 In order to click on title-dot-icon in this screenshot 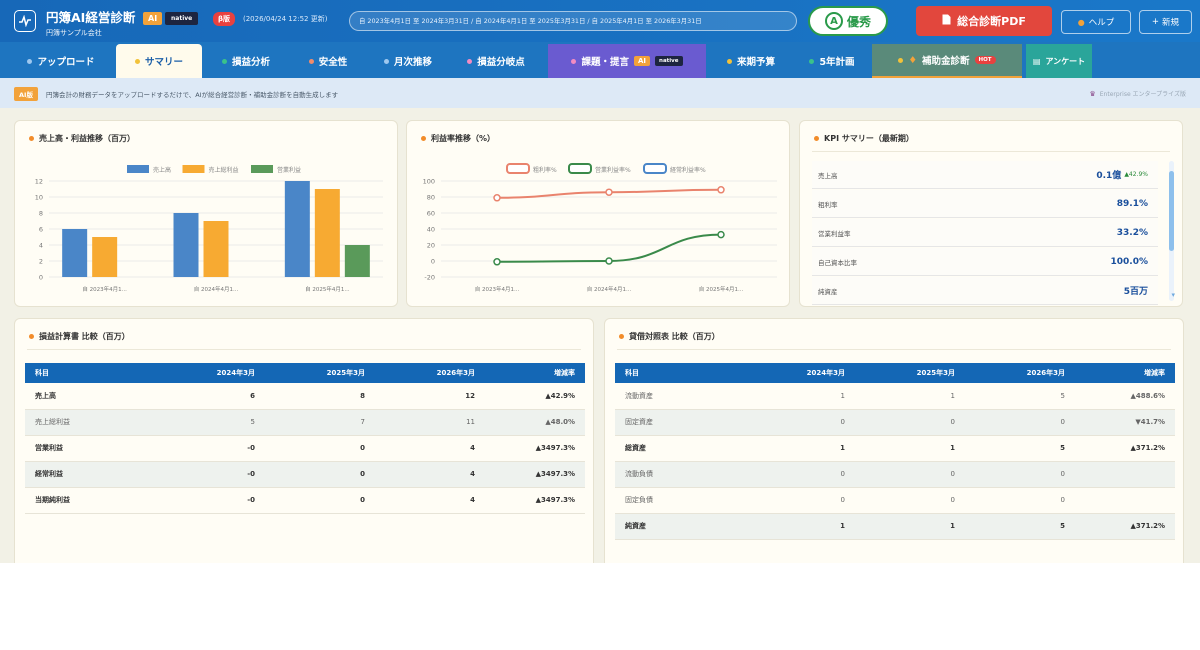, I will do `click(31, 336)`.